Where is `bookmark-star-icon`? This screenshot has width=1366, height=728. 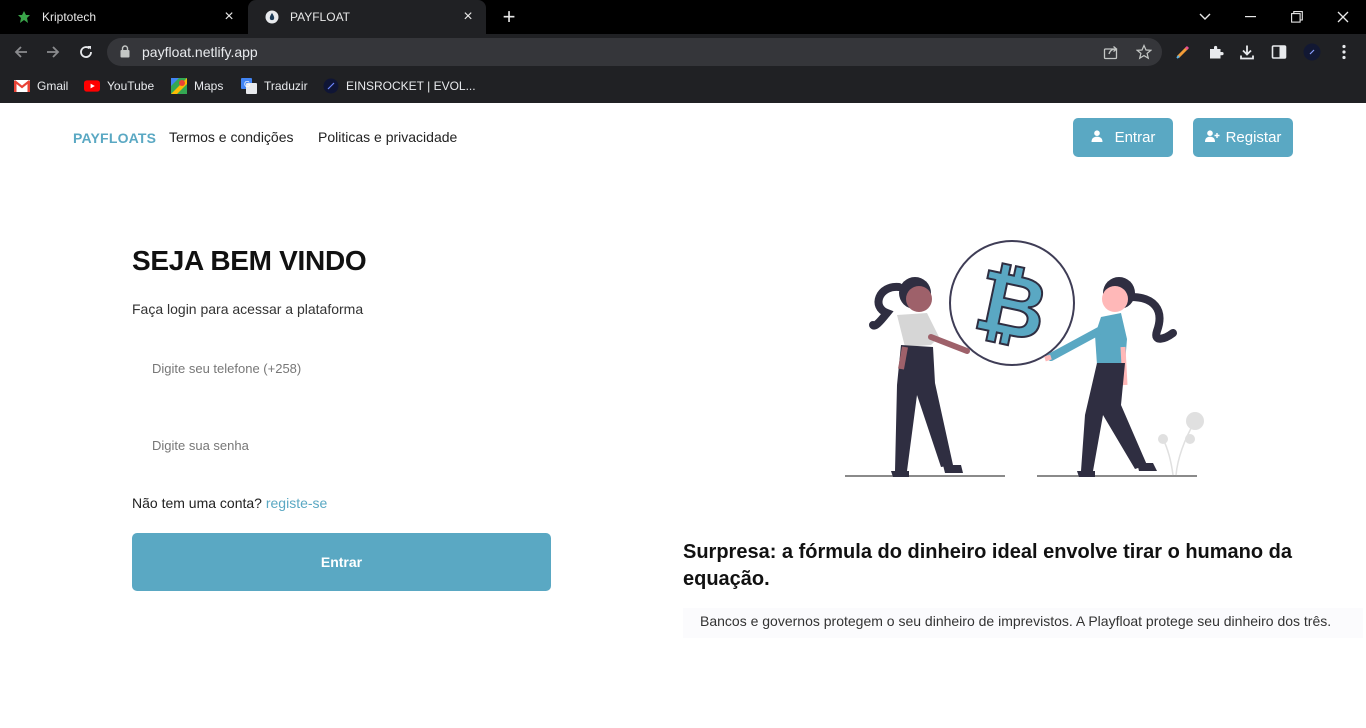
bookmark-star-icon is located at coordinates (1144, 52).